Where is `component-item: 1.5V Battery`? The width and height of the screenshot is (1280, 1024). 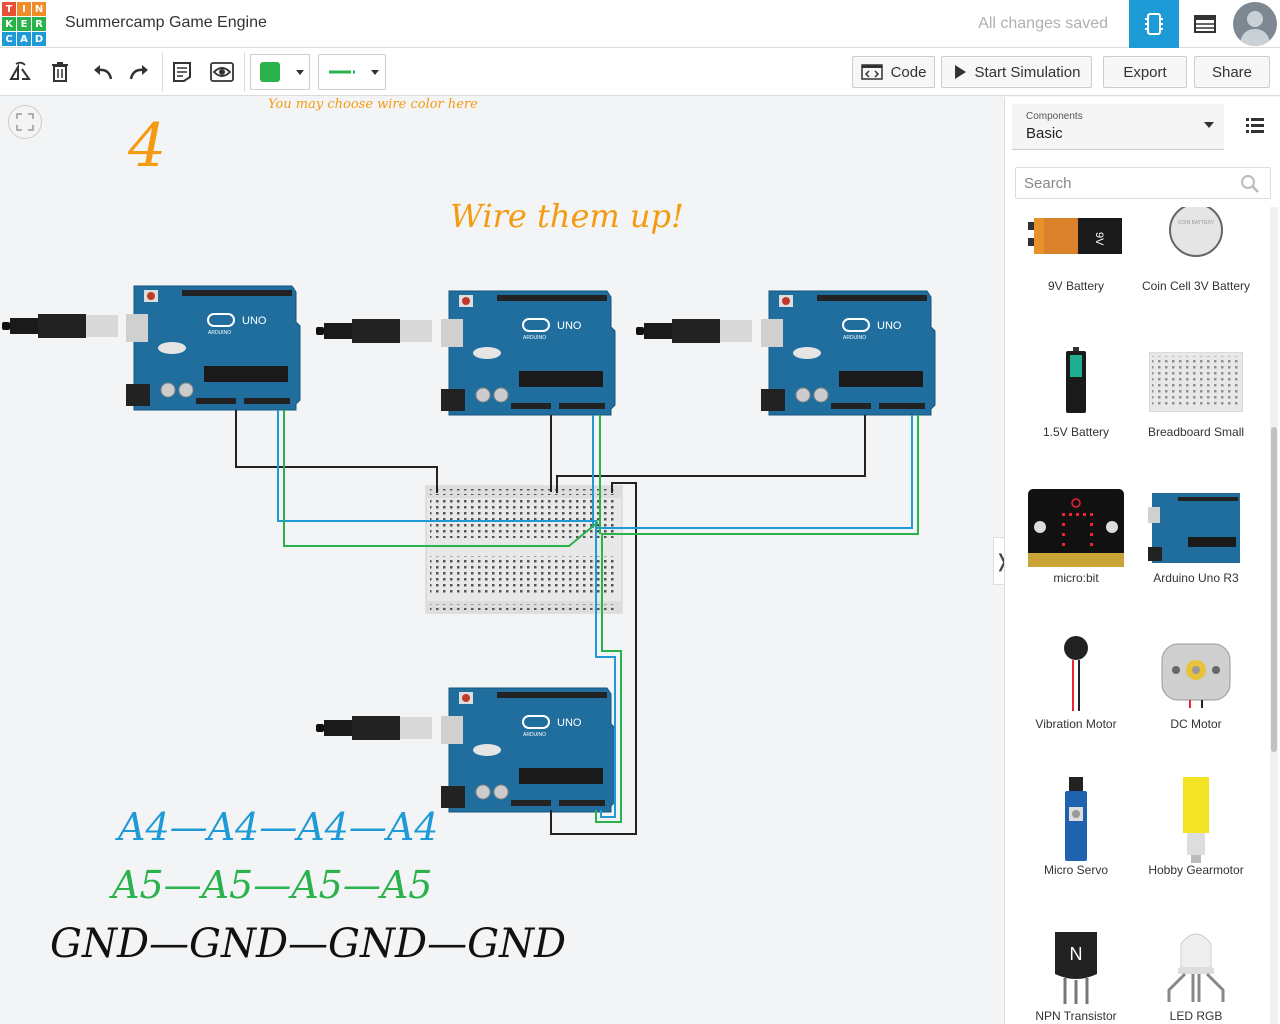 component-item: 1.5V Battery is located at coordinates (1071, 416).